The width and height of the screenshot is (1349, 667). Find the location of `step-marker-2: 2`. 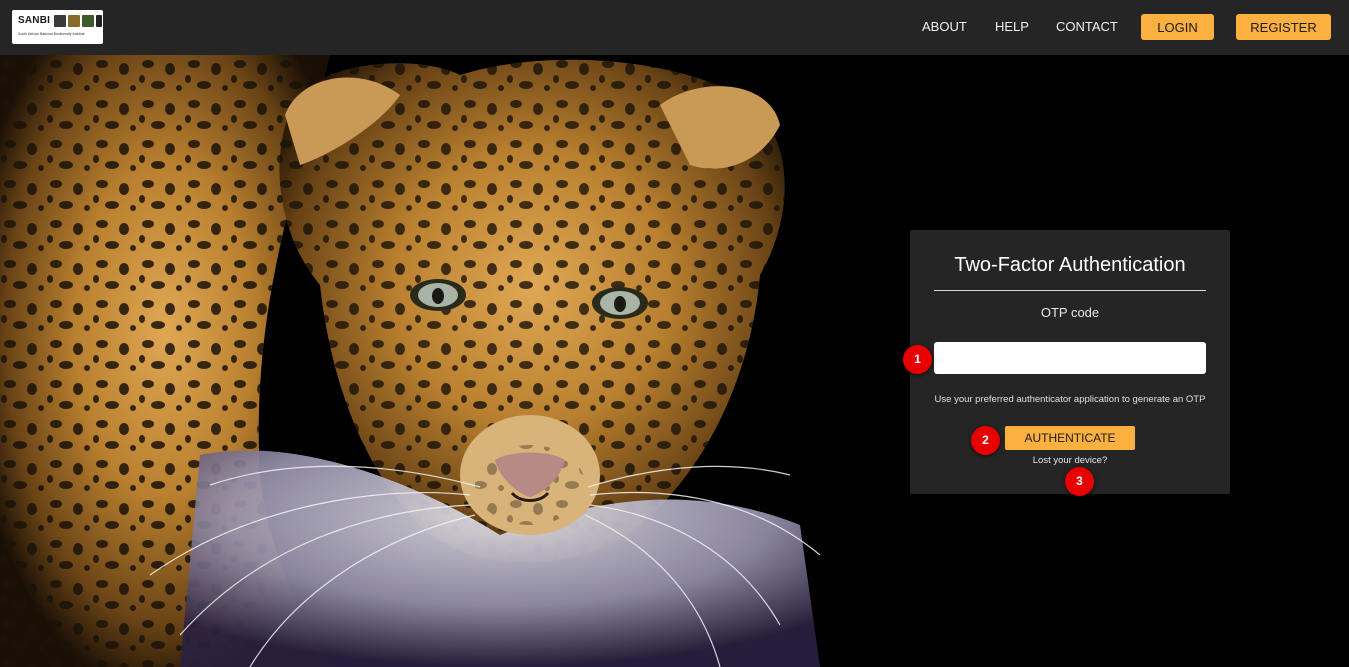

step-marker-2: 2 is located at coordinates (985, 440).